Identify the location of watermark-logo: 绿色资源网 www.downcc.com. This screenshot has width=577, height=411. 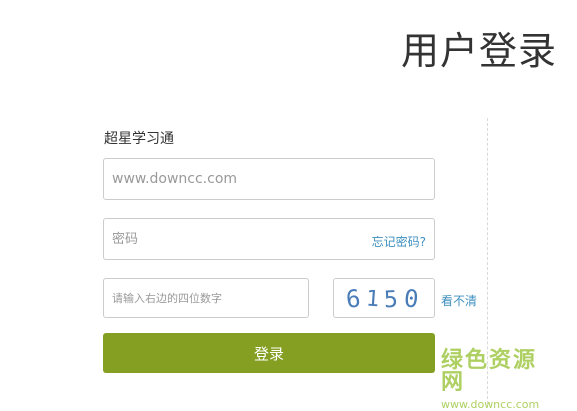
(499, 379).